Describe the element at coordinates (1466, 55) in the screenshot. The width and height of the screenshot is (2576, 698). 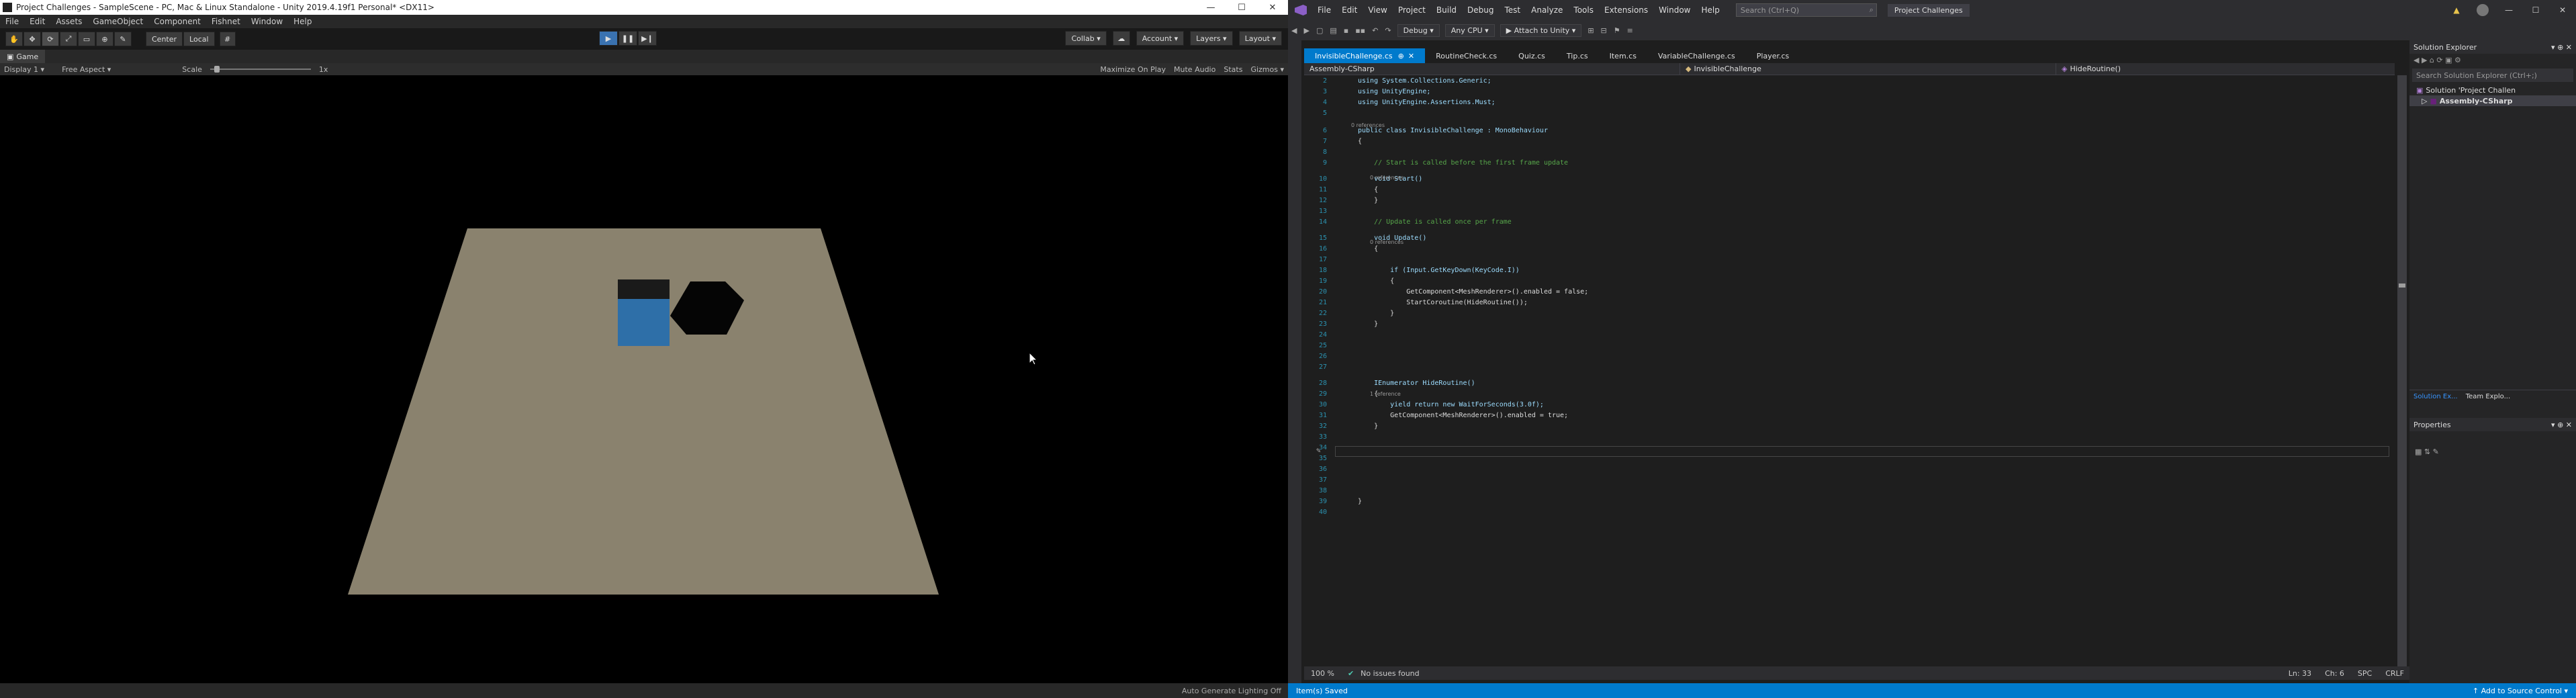
I see `tab-routinecheck: RoutineCheck.cs` at that location.